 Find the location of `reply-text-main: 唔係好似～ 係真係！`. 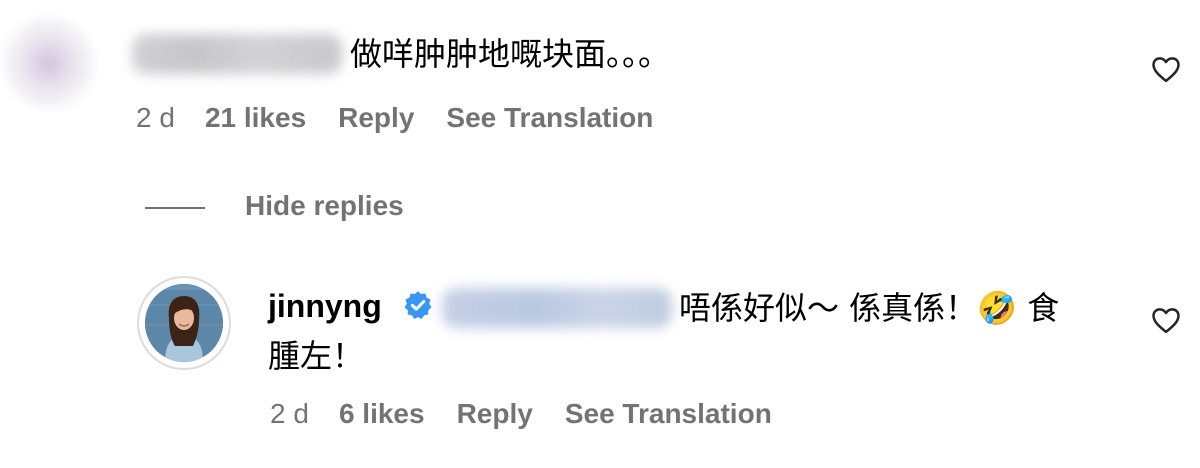

reply-text-main: 唔係好似～ 係真係！ is located at coordinates (828, 308).